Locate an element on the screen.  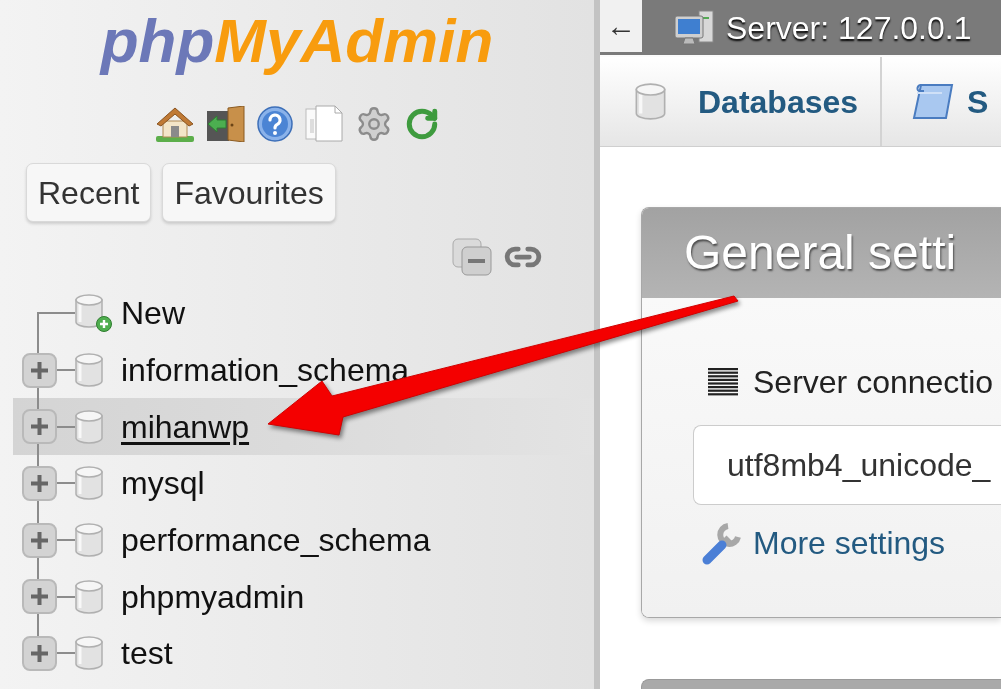
breadcrumb-link: Server: 127.0.0.1 is located at coordinates (849, 27).